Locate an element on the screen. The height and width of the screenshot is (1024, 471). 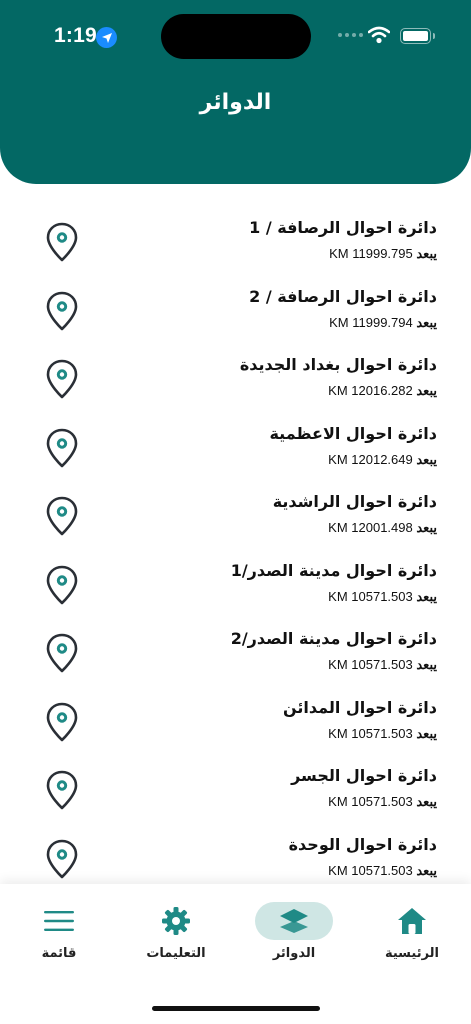
tab-offices-label: الدوائر is located at coordinates (294, 953).